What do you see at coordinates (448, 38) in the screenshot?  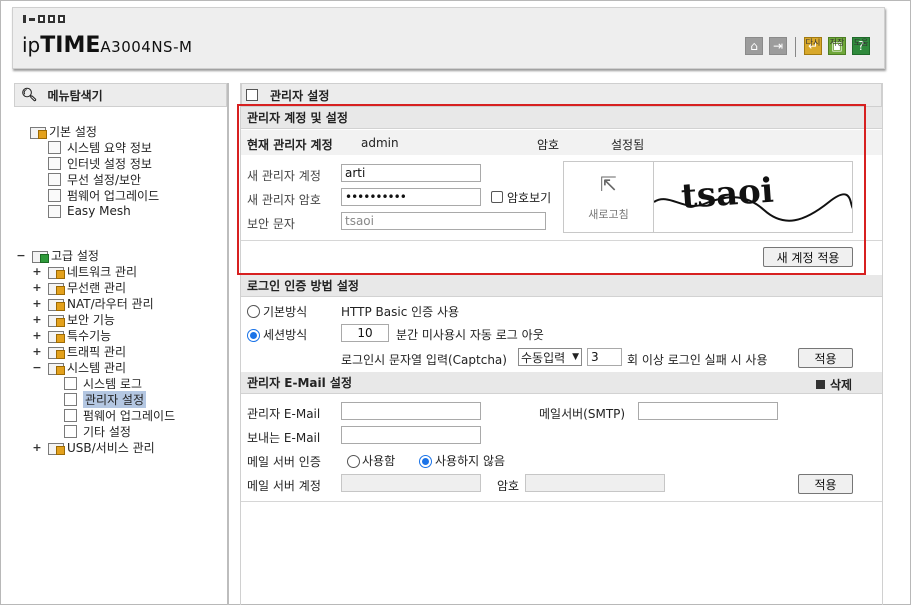 I see `header-bar: ipTIMEA3004NS-M ⌂ ⇥ ↵ 다시 ▣ 저장 ? 도움` at bounding box center [448, 38].